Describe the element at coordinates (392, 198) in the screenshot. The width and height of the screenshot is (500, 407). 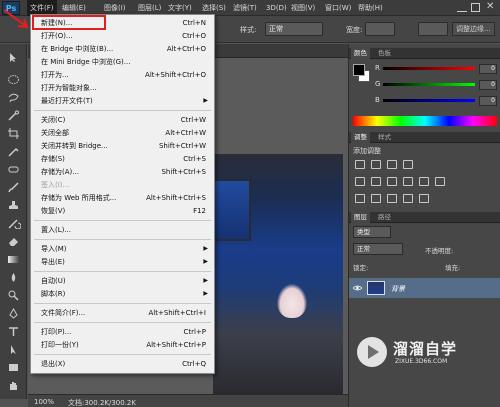
I see `threshold-icon` at that location.